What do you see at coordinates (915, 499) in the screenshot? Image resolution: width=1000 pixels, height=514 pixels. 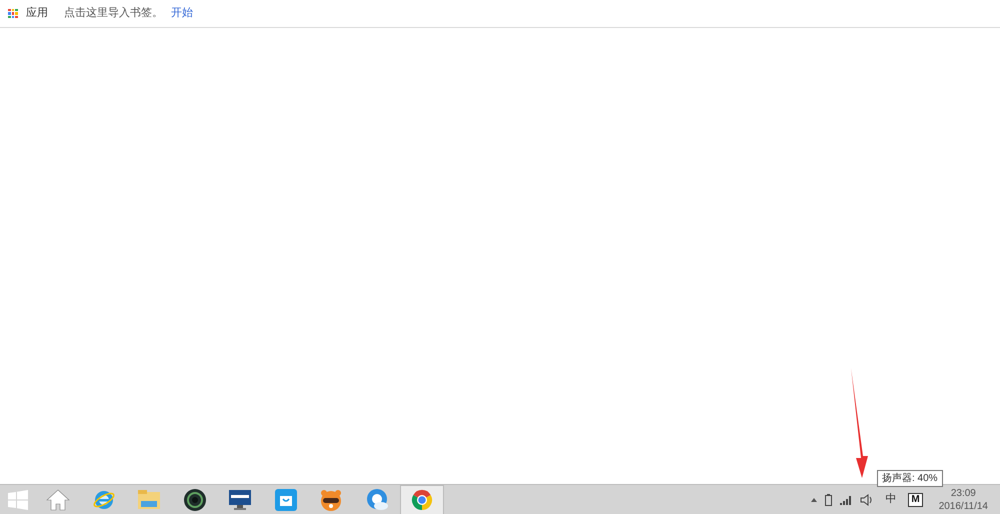 I see `input-mode-indicator: M` at bounding box center [915, 499].